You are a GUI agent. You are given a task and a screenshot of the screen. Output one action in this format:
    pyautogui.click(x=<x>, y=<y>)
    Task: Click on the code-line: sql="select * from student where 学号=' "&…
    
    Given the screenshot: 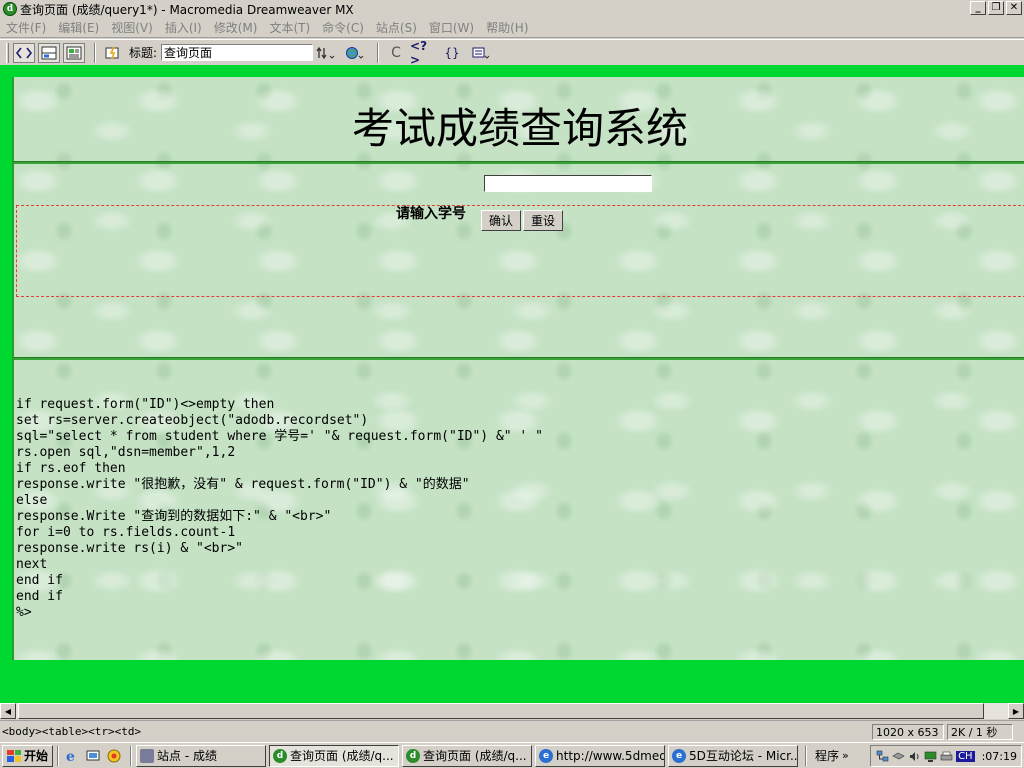 What is the action you would take?
    pyautogui.click(x=279, y=436)
    